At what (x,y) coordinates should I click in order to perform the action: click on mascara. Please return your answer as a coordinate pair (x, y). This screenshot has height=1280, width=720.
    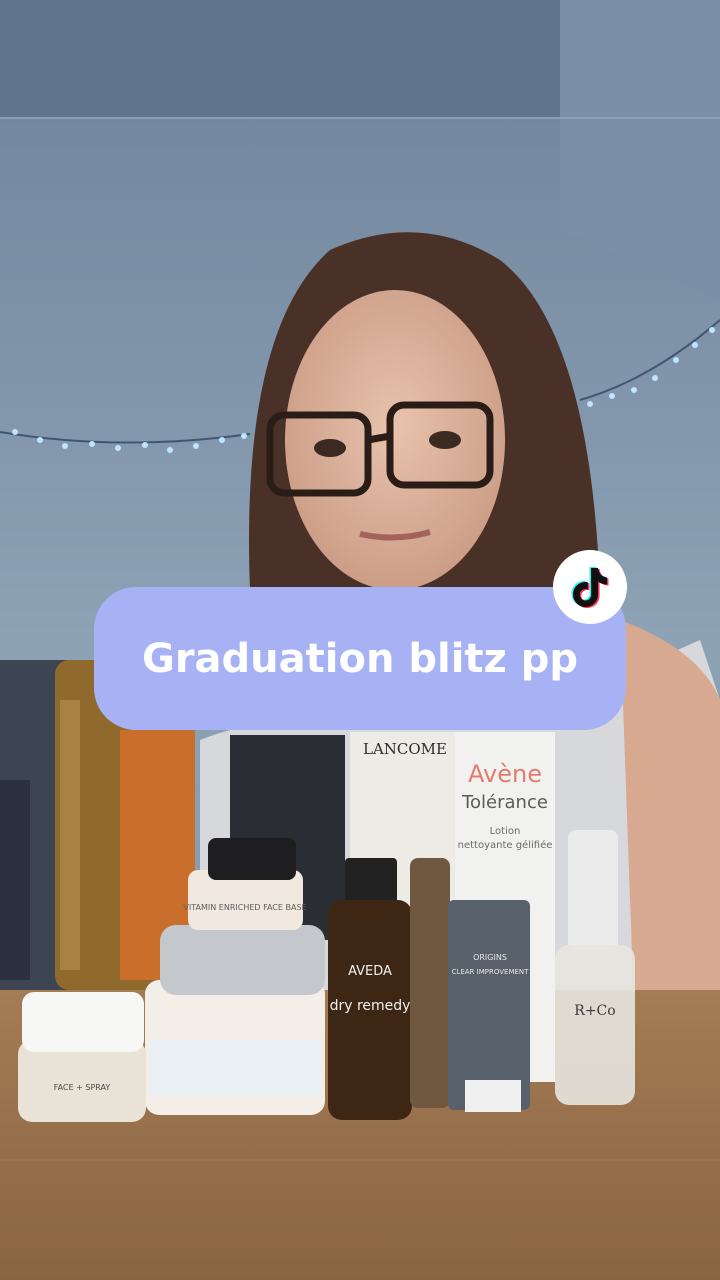
    Looking at the image, I should click on (430, 983).